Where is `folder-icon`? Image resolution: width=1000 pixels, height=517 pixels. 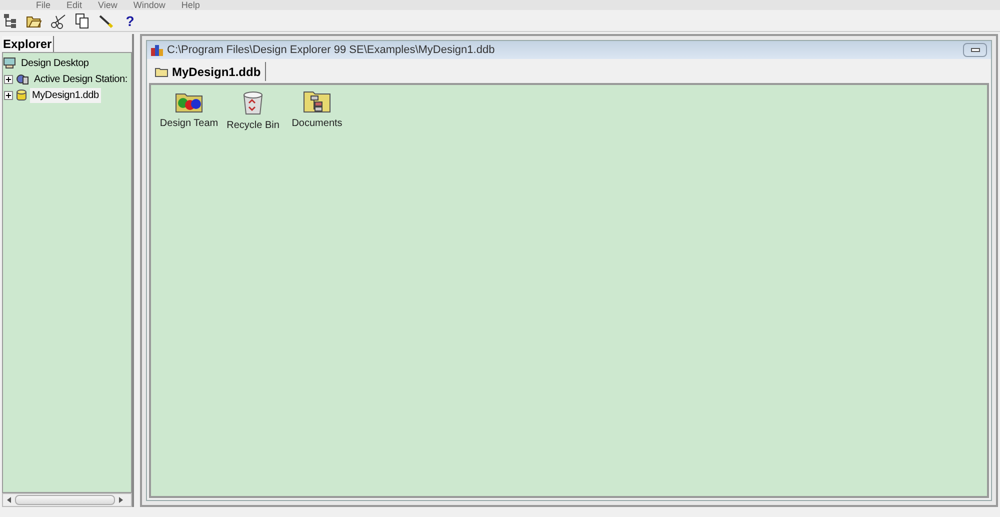 folder-icon is located at coordinates (161, 71).